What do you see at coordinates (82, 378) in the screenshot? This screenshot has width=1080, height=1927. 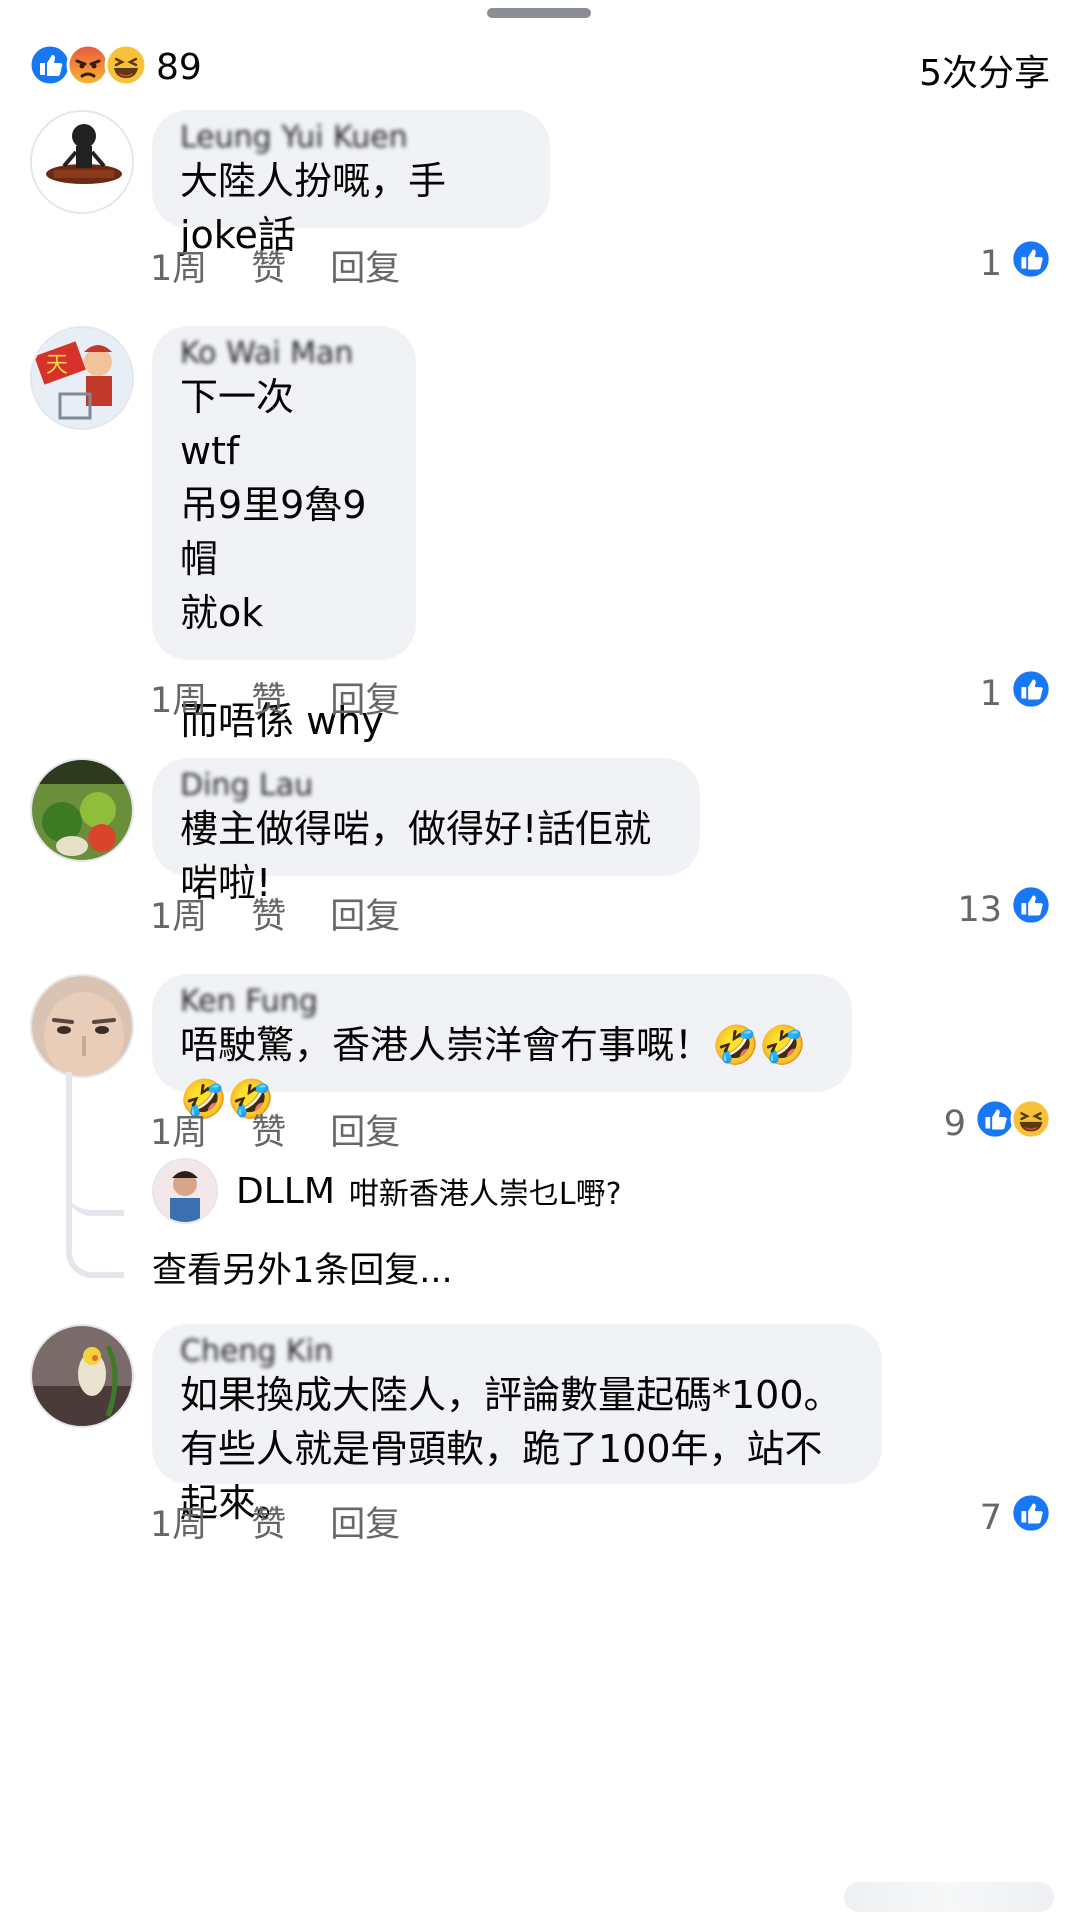 I see `avatar: 天` at bounding box center [82, 378].